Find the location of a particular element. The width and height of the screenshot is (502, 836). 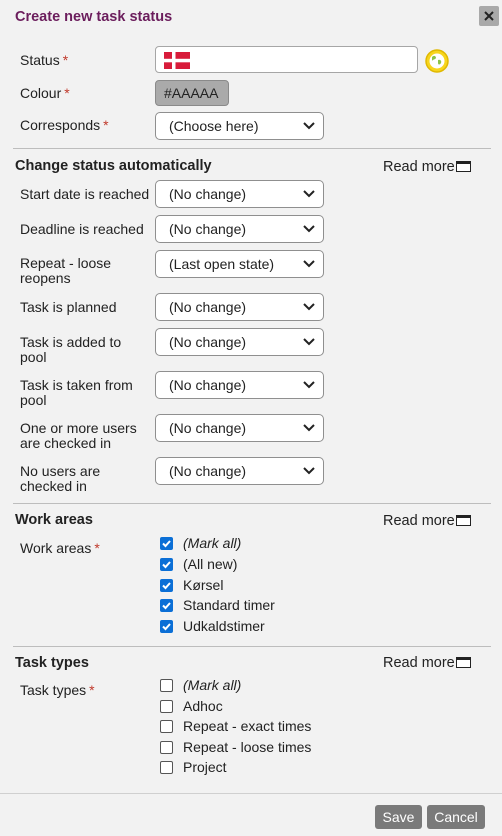

checkbox-label: Repeat - exact times is located at coordinates (247, 726).